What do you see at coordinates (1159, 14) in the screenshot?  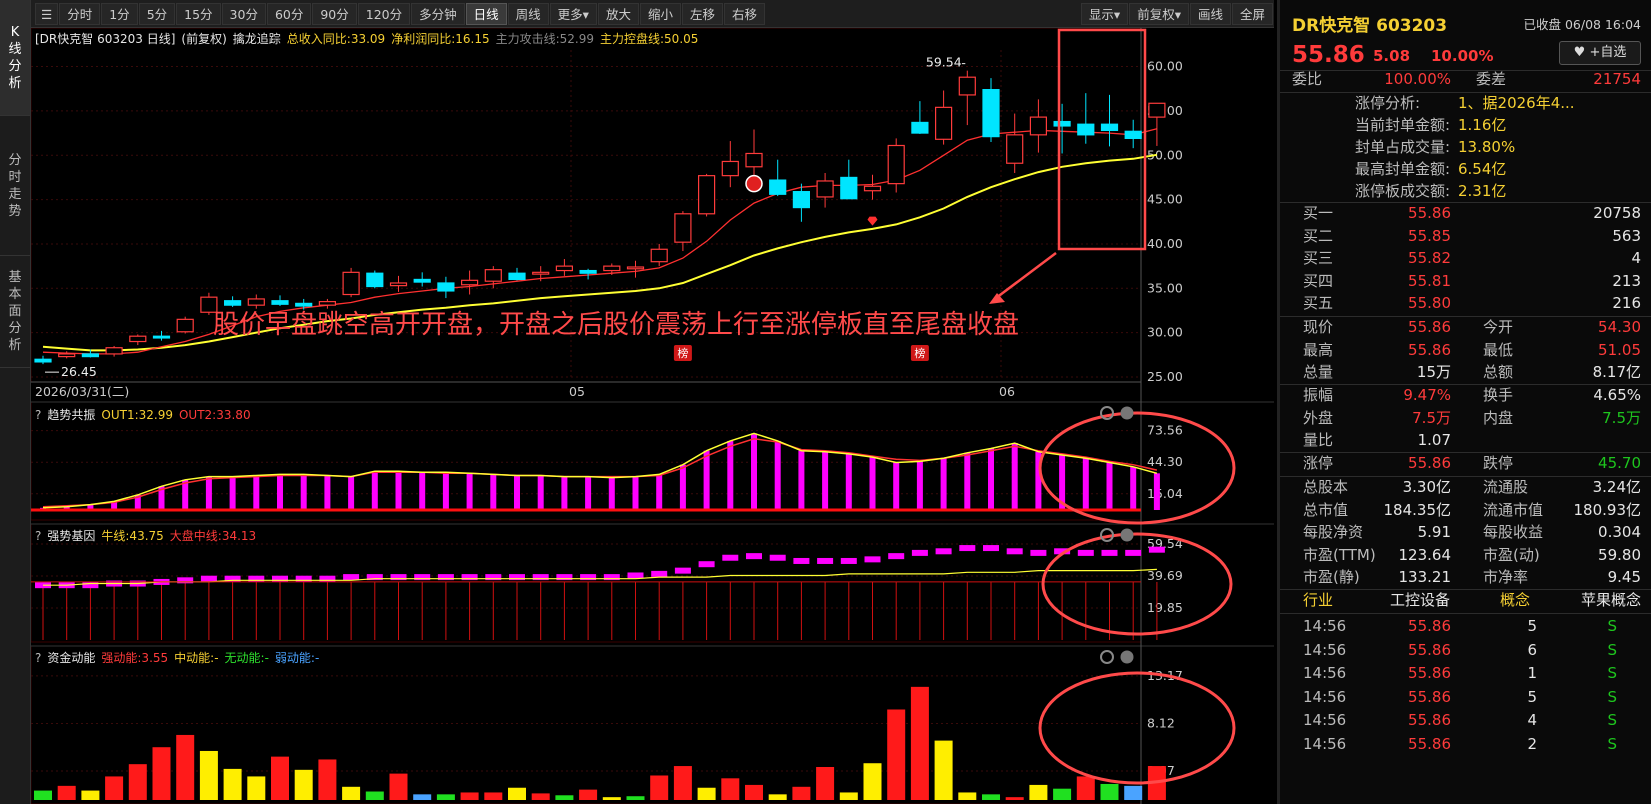 I see `toolbar-right-button: 前复权▾` at bounding box center [1159, 14].